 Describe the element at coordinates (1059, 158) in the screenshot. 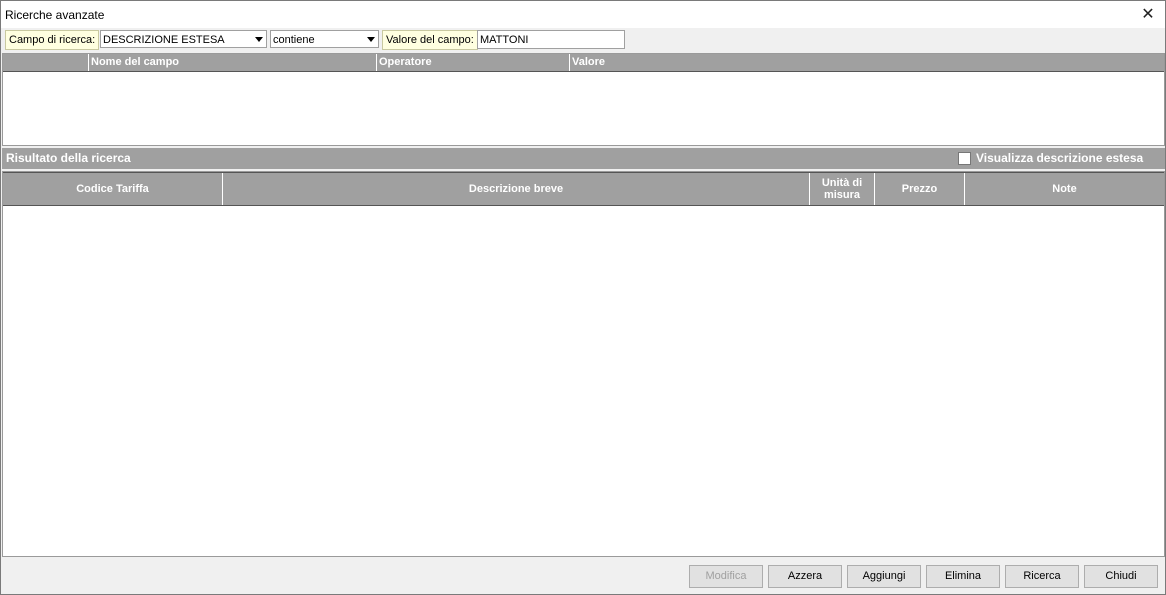

I see `extended-description-label: Visualizza descrizione estesa` at that location.